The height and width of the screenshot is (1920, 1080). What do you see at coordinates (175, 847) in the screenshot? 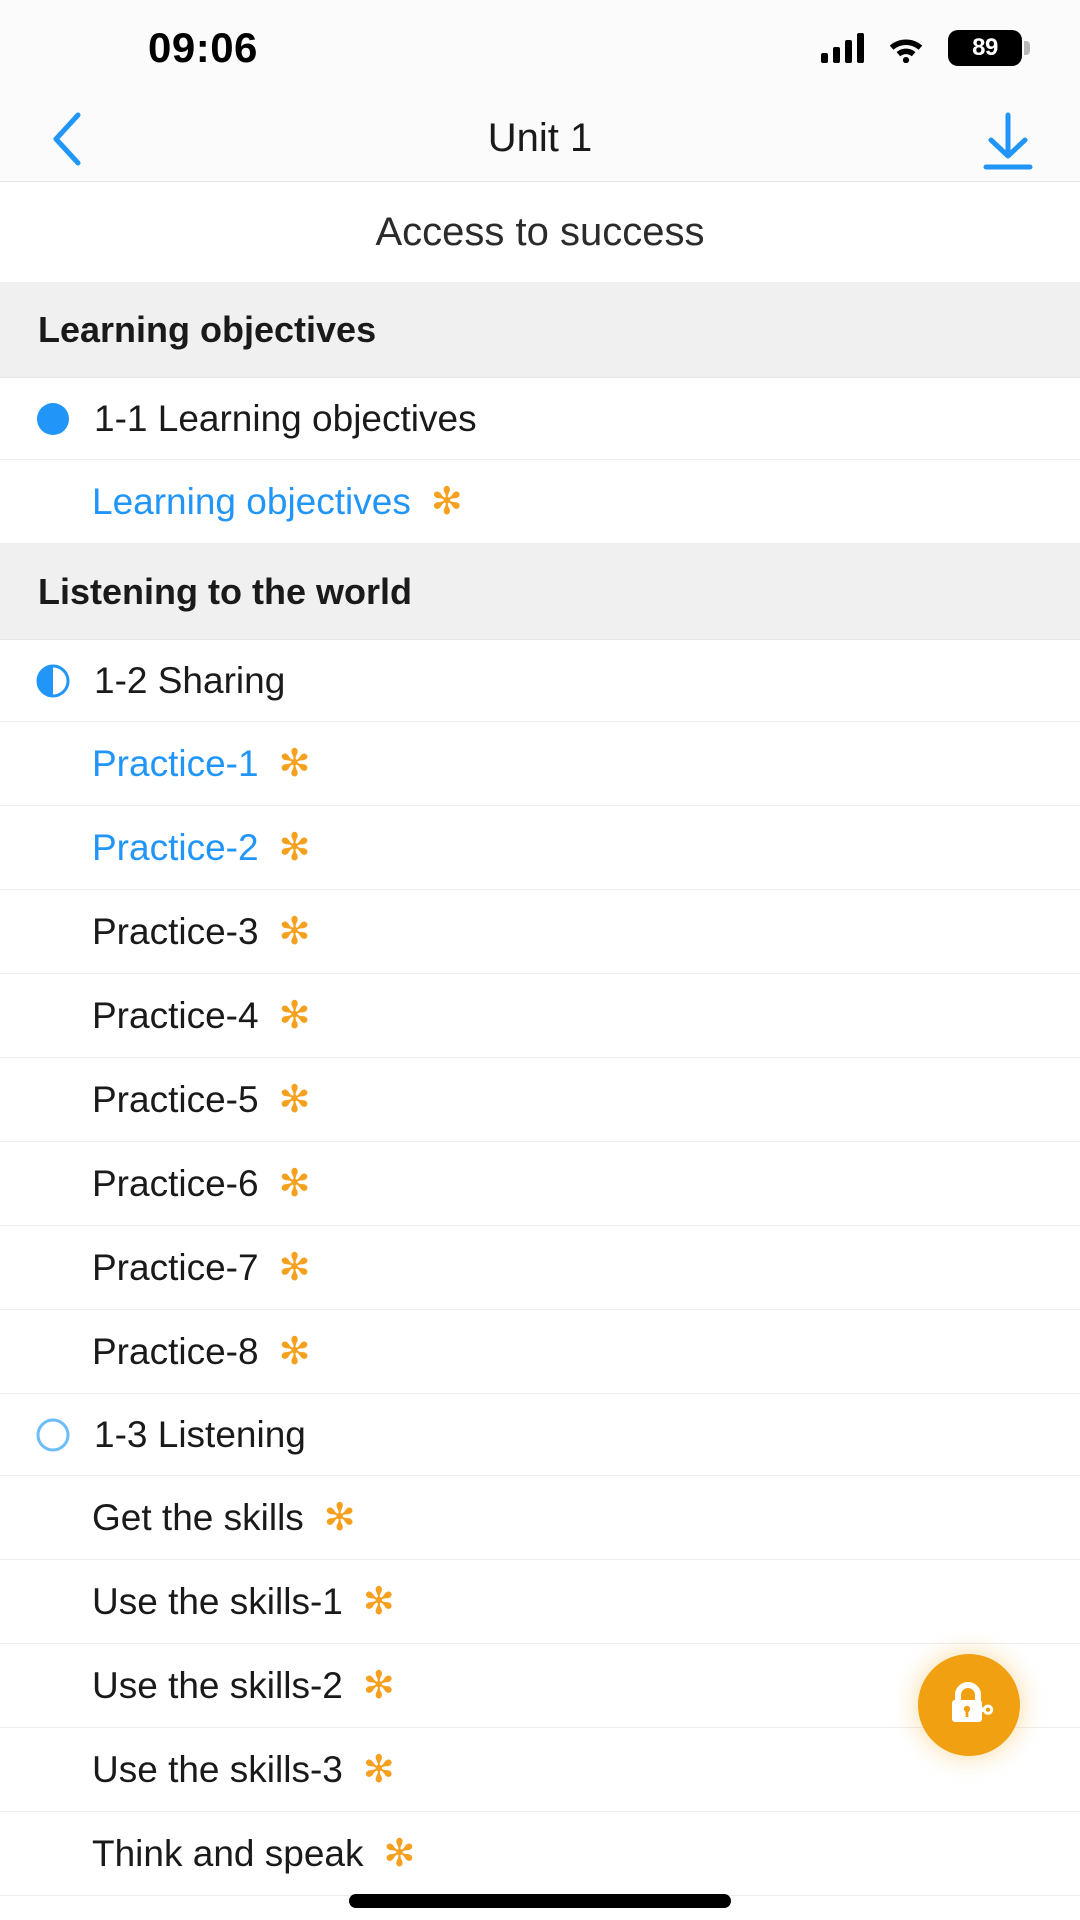
I see `lesson-item-label: Practice-2` at bounding box center [175, 847].